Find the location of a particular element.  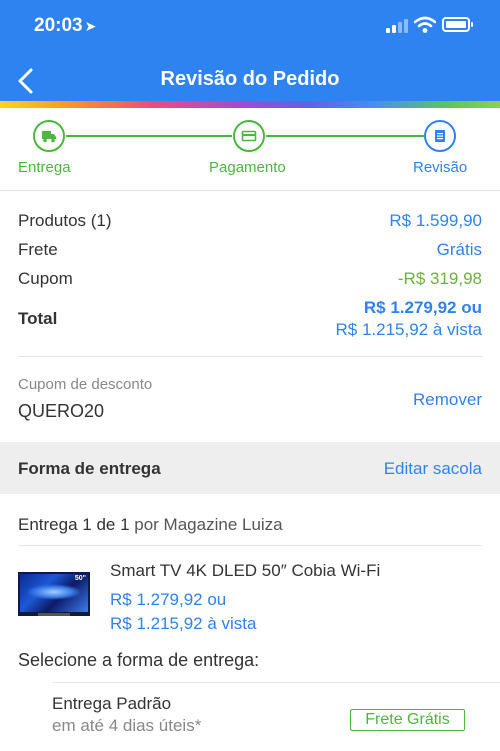

shipping-options-title: Selecione a forma de entrega: is located at coordinates (139, 660).